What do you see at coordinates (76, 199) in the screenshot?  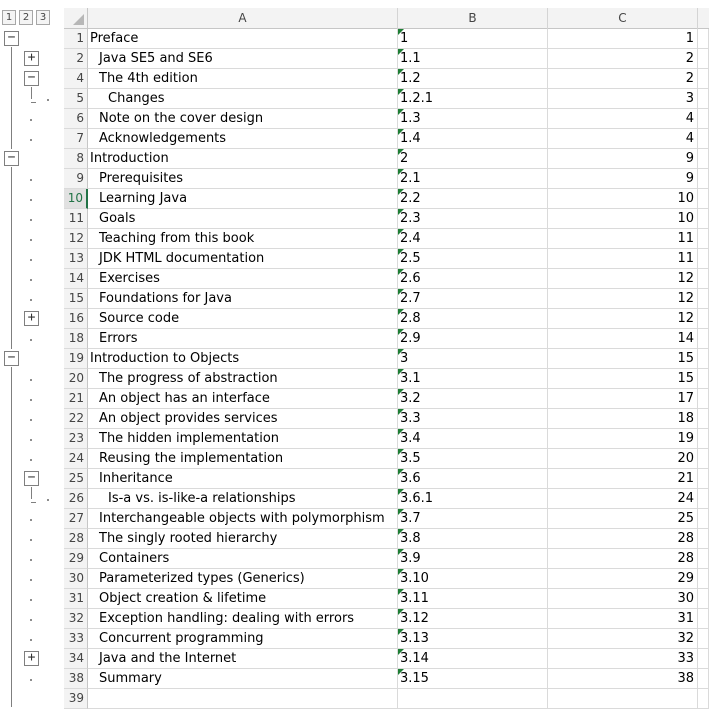 I see `row-header: 10` at bounding box center [76, 199].